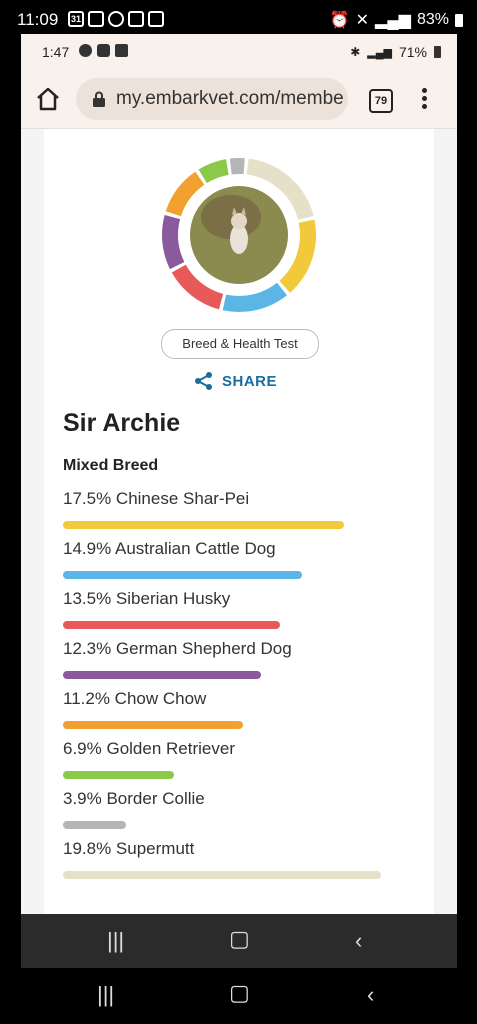  Describe the element at coordinates (156, 19) in the screenshot. I see `gallery-icon` at that location.